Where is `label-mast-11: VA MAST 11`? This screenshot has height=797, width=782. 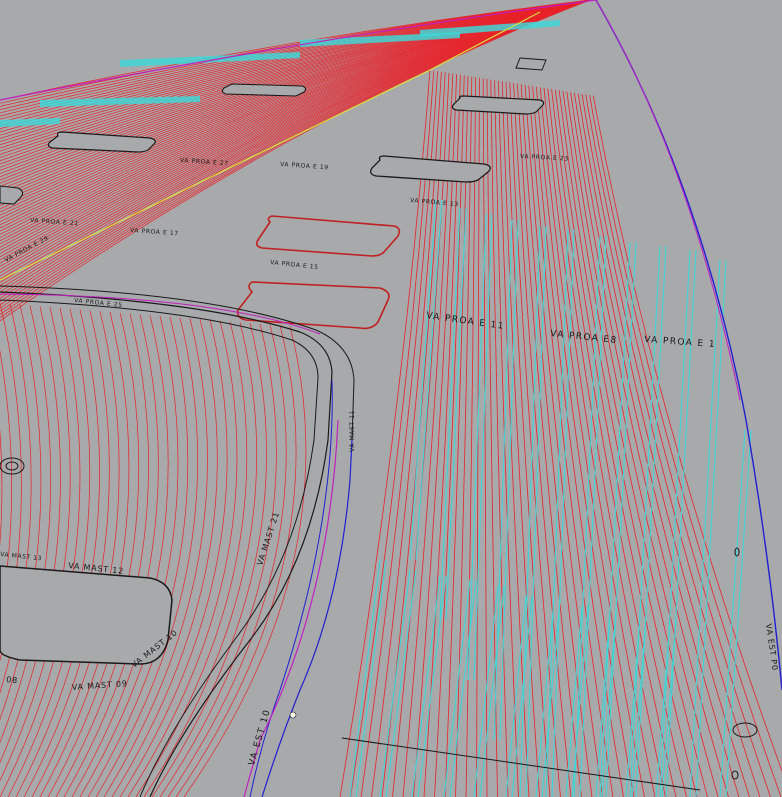 label-mast-11: VA MAST 11 is located at coordinates (352, 431).